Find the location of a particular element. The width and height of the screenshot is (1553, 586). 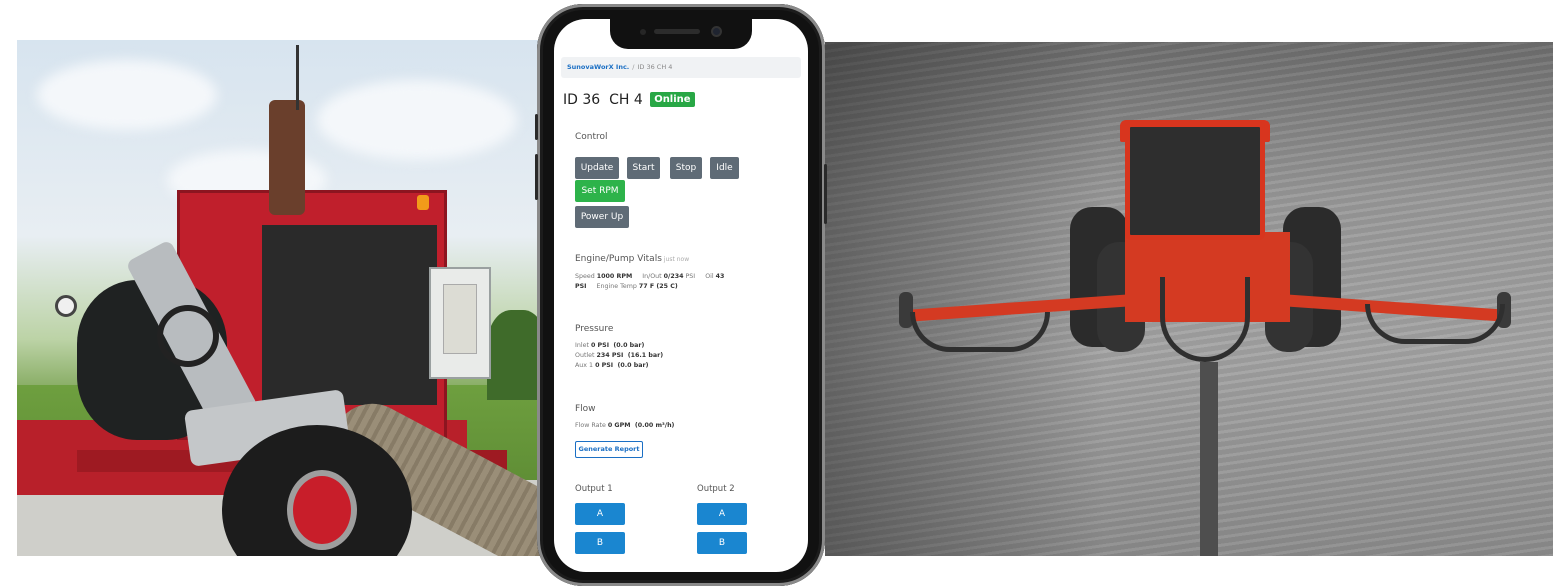

oil-label: Oil is located at coordinates (709, 276).